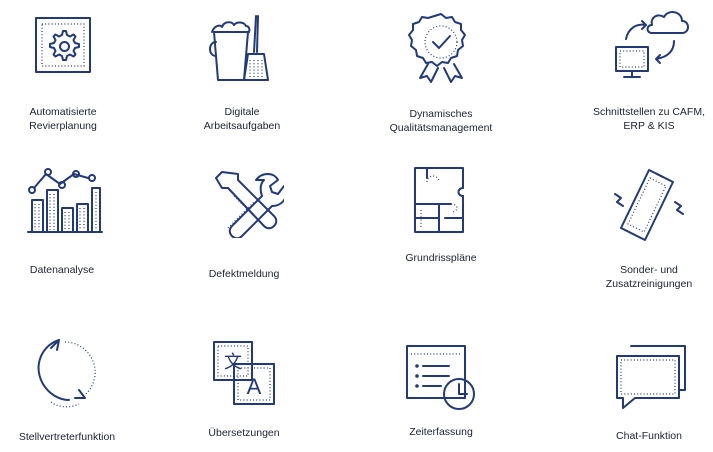 The height and width of the screenshot is (452, 713). What do you see at coordinates (249, 204) in the screenshot?
I see `tools-icon` at bounding box center [249, 204].